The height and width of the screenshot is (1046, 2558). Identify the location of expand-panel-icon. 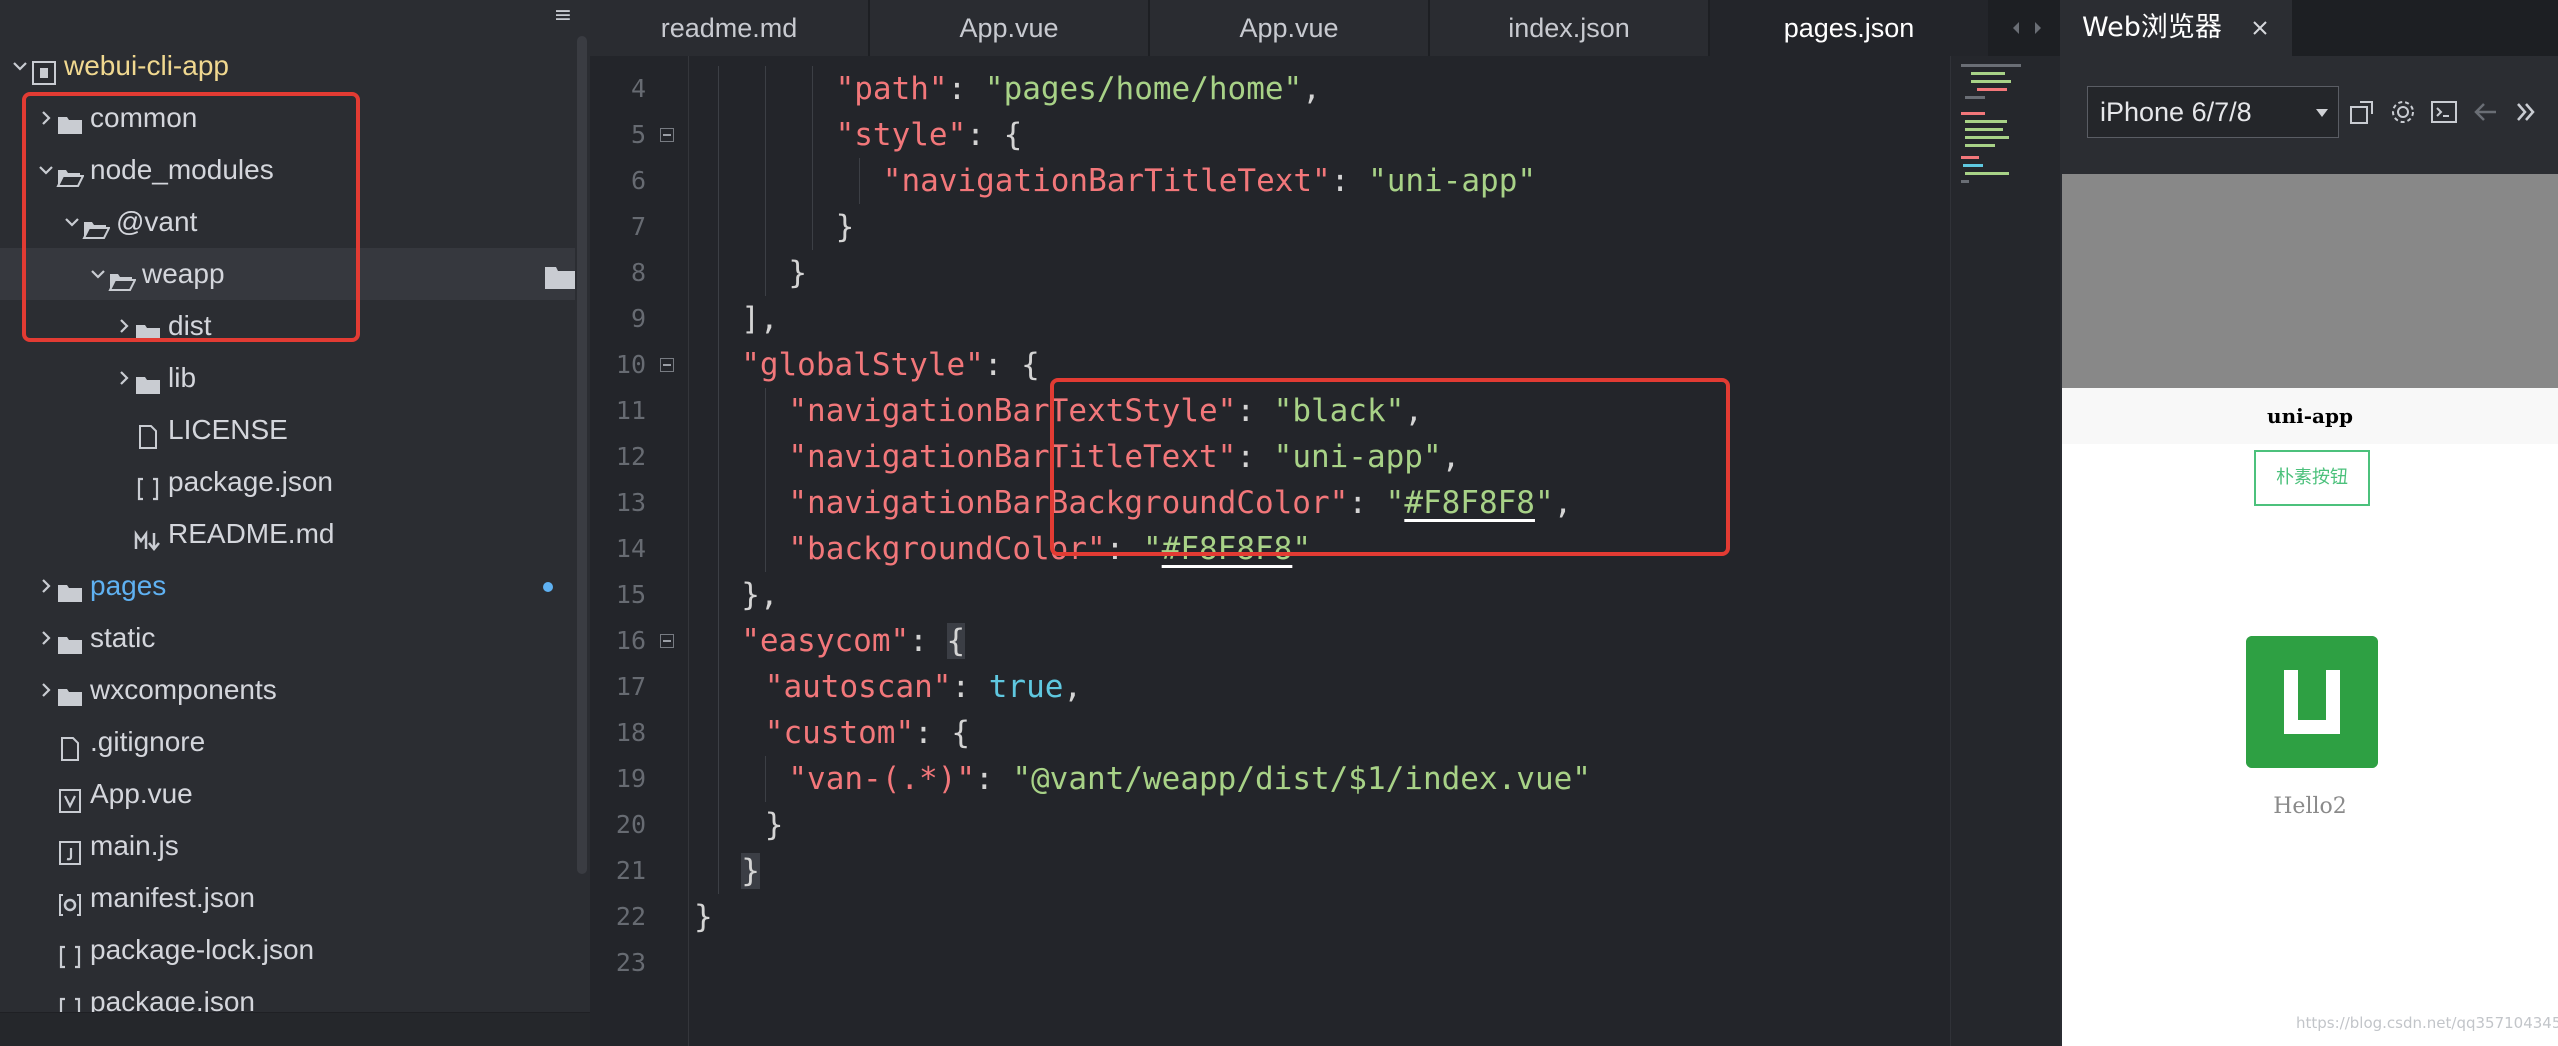
(2526, 112).